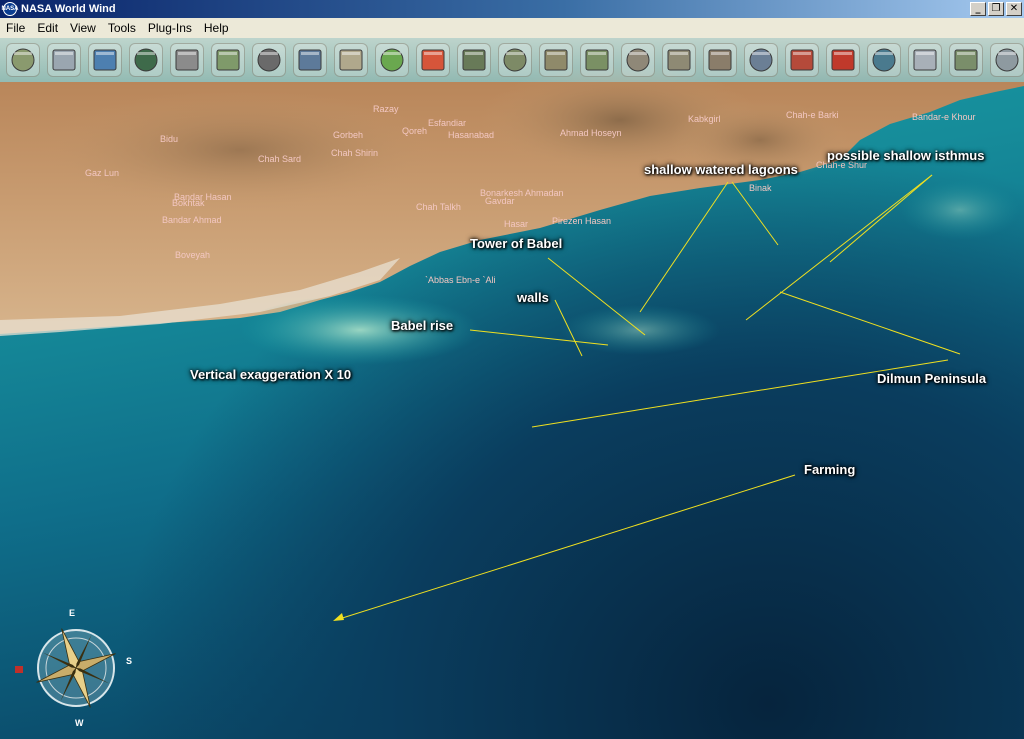 The image size is (1024, 739). Describe the element at coordinates (812, 115) in the screenshot. I see `place-label: Chah-e Barki` at that location.